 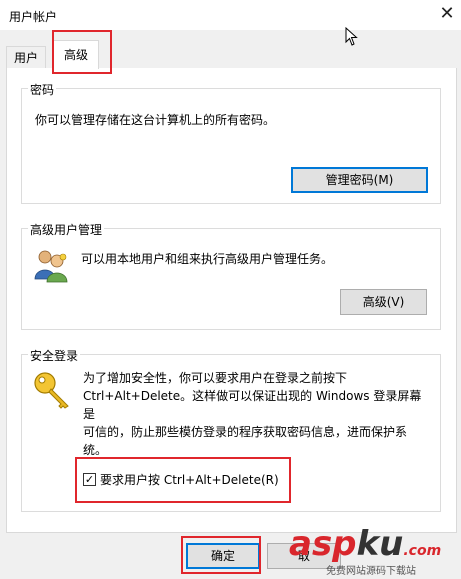 What do you see at coordinates (359, 180) in the screenshot?
I see `manage-passwords-button: 管理密码(M)` at bounding box center [359, 180].